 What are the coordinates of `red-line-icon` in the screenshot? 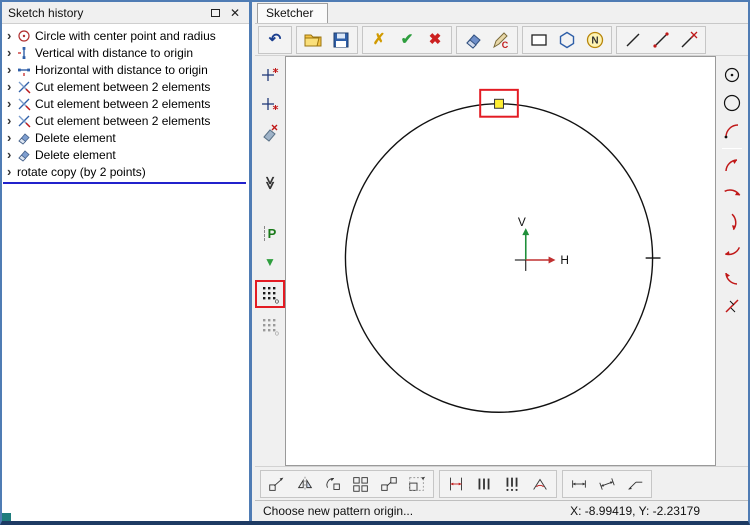 It's located at (732, 306).